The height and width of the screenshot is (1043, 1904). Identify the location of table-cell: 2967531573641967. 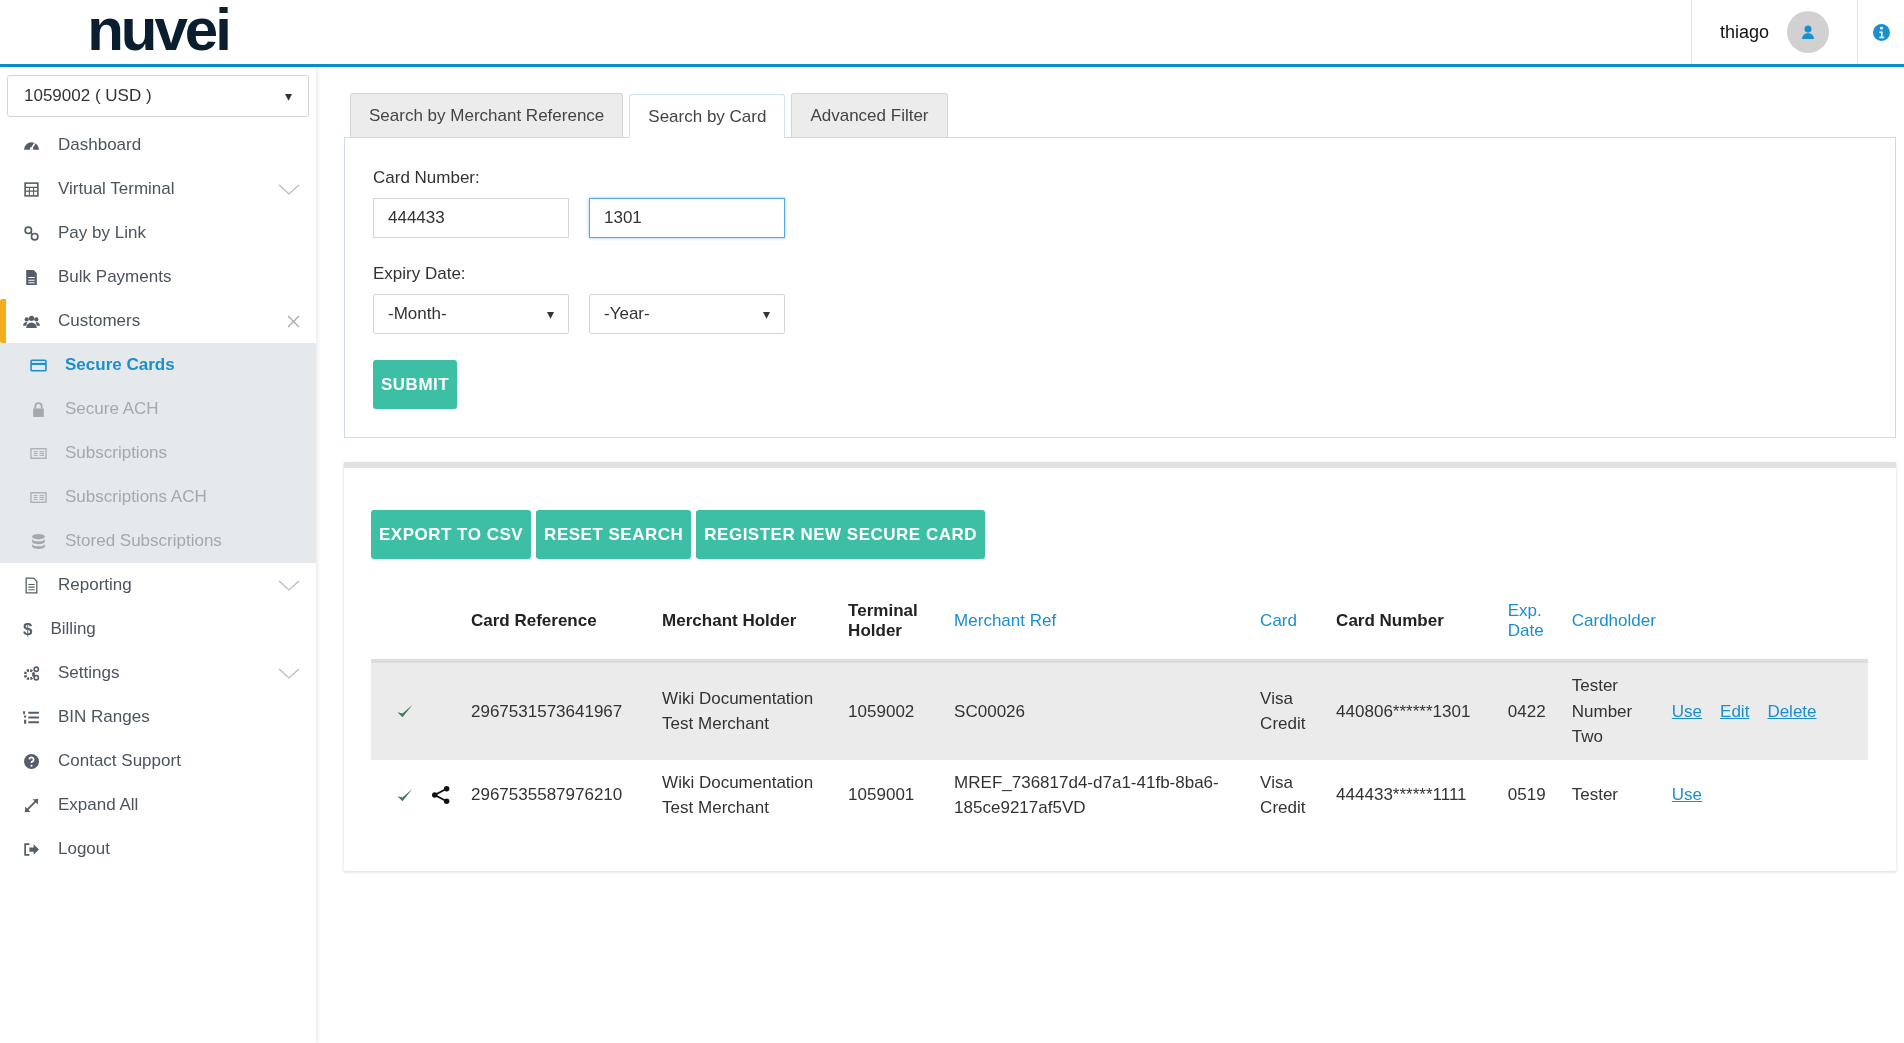
(547, 711).